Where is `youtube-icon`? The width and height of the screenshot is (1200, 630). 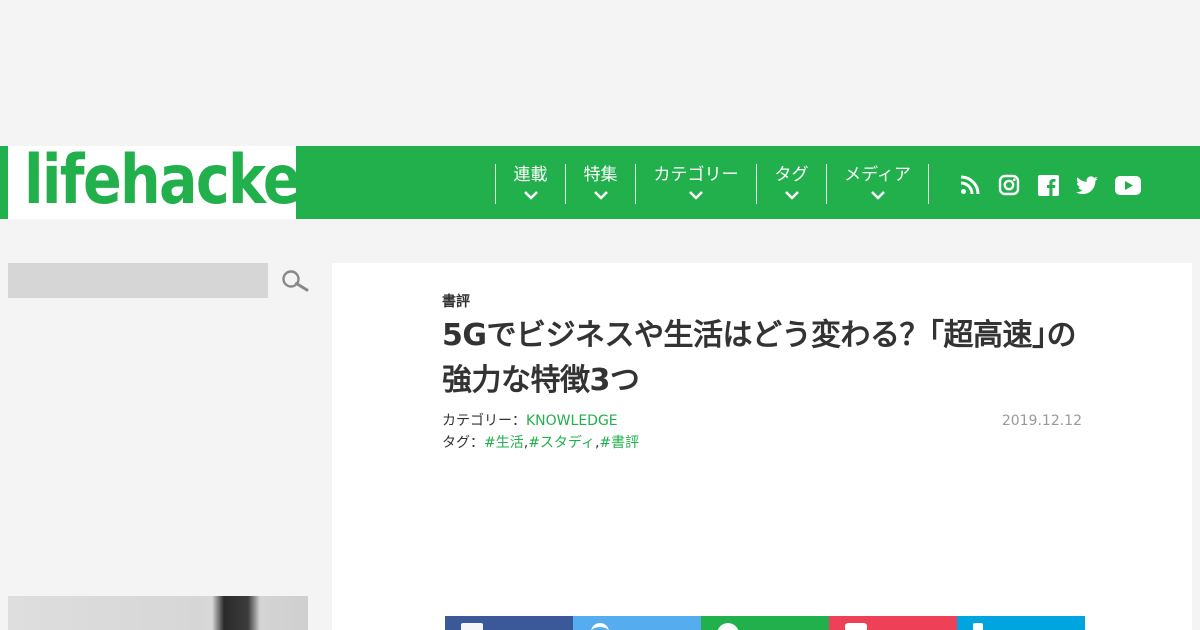
youtube-icon is located at coordinates (1128, 185).